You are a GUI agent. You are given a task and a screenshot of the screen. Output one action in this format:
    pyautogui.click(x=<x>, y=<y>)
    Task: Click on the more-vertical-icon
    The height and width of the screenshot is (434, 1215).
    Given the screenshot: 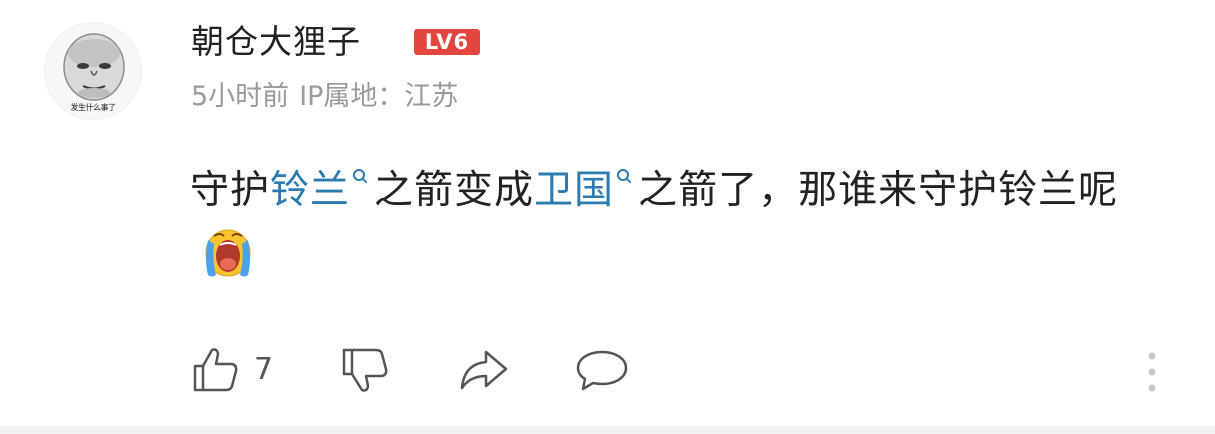 What is the action you would take?
    pyautogui.click(x=1152, y=372)
    